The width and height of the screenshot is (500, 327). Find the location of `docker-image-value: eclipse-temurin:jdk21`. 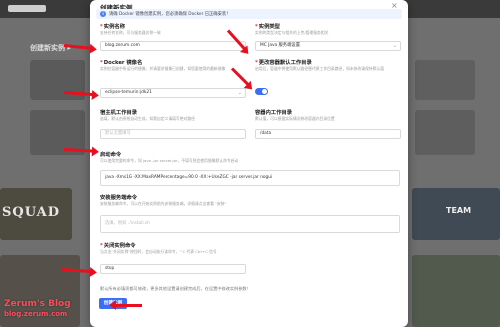

docker-image-value: eclipse-temurin:jdk21 is located at coordinates (128, 92).